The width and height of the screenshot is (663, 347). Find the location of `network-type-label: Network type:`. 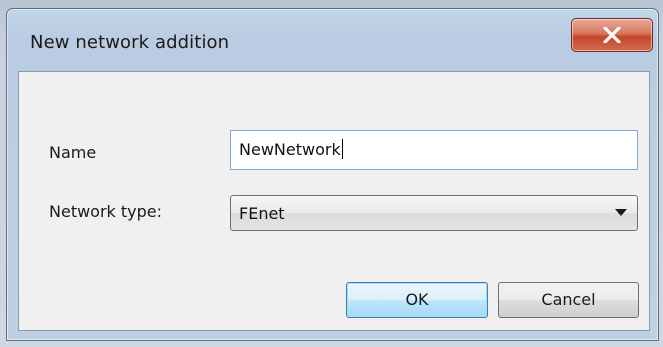

network-type-label: Network type: is located at coordinates (106, 211).